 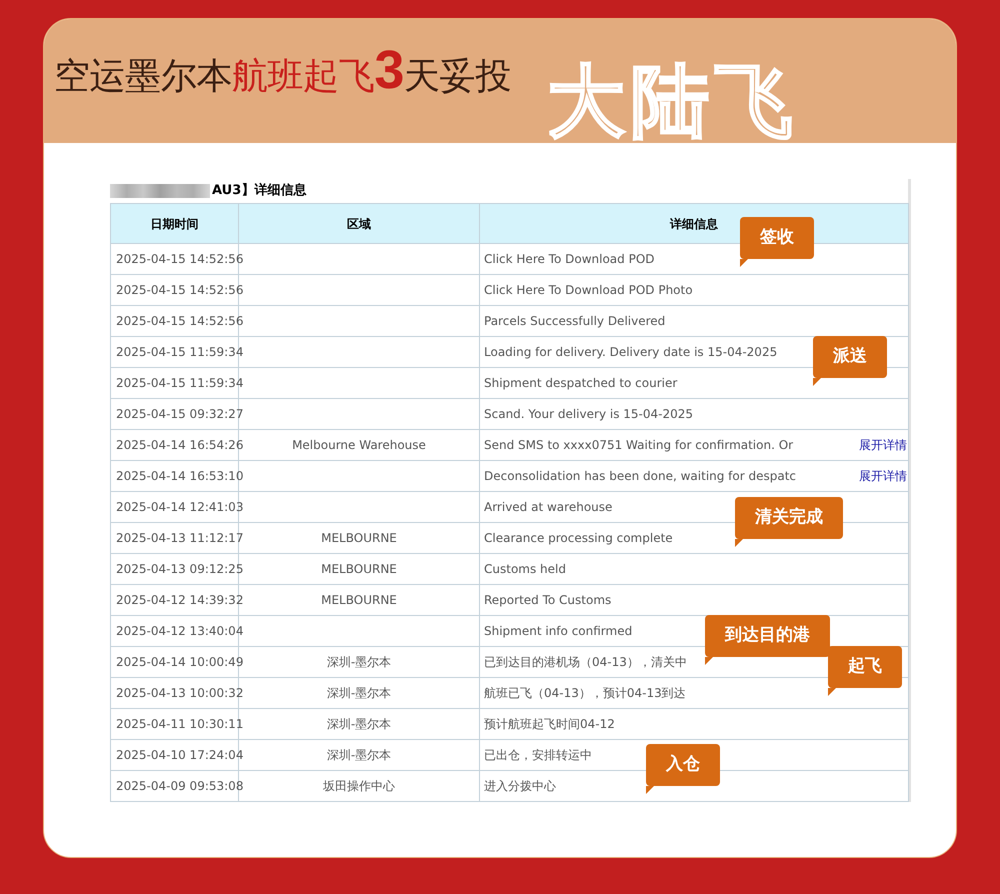 What do you see at coordinates (389, 70) in the screenshot?
I see `banner-title-part: 3` at bounding box center [389, 70].